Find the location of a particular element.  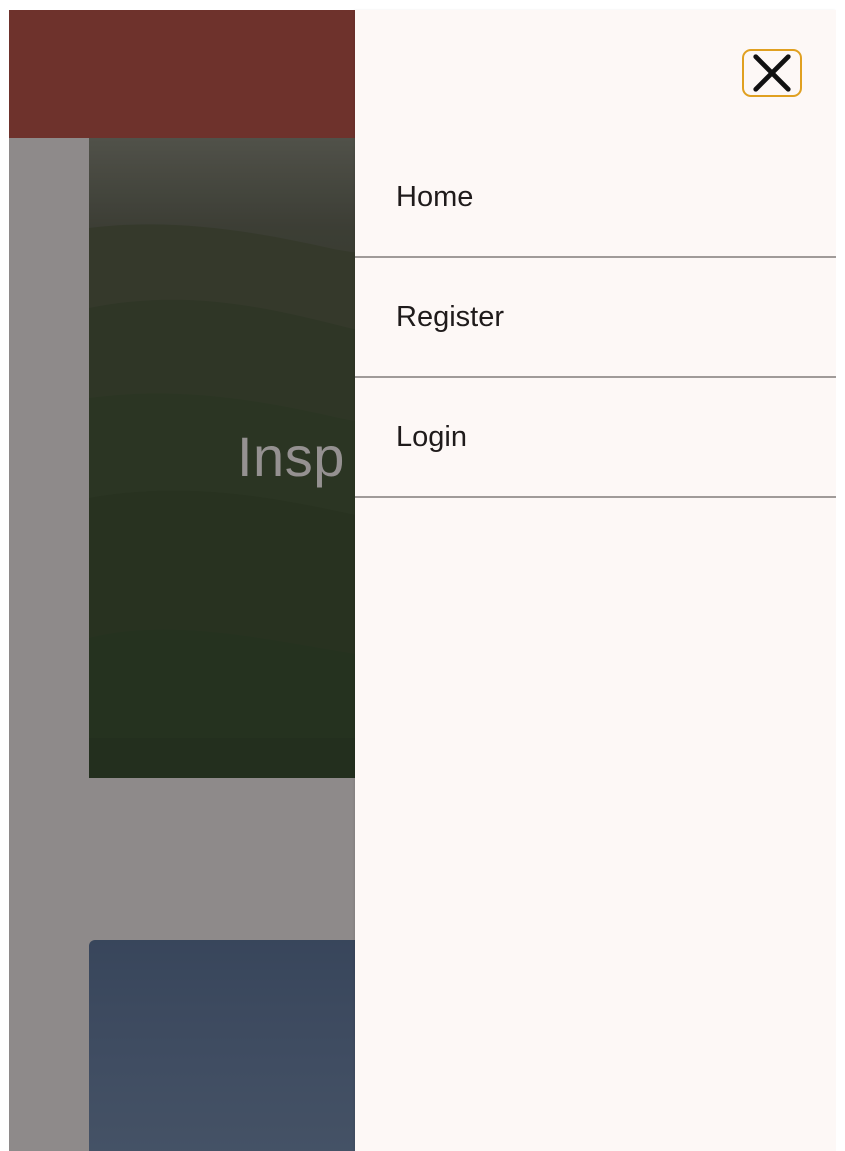

close-drawer-button is located at coordinates (772, 73).